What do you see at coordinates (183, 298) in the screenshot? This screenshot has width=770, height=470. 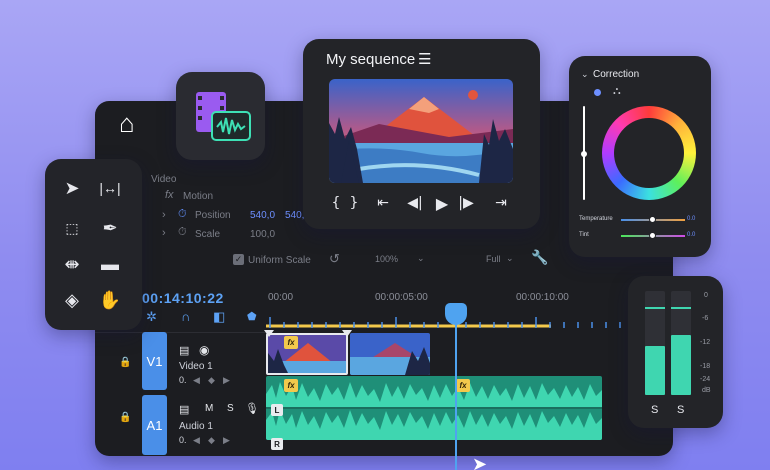 I see `timecode: 00:14:10:22` at bounding box center [183, 298].